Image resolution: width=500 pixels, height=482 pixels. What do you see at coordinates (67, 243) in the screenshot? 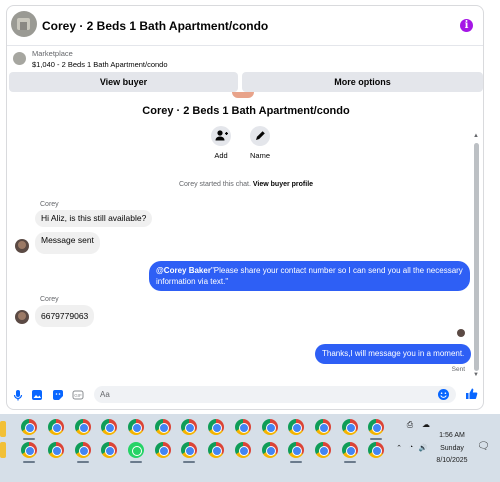
I see `incoming-message: Message sent` at bounding box center [67, 243].